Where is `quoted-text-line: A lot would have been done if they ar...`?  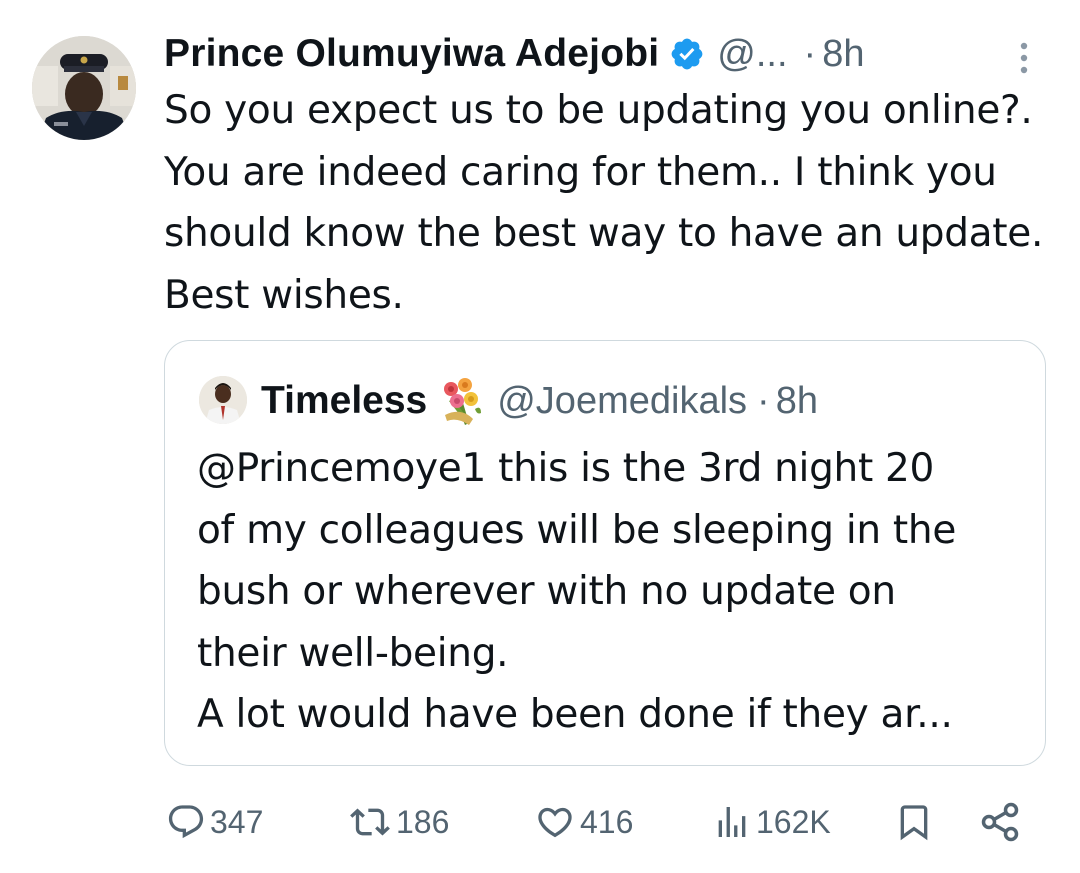 quoted-text-line: A lot would have been done if they ar... is located at coordinates (575, 714).